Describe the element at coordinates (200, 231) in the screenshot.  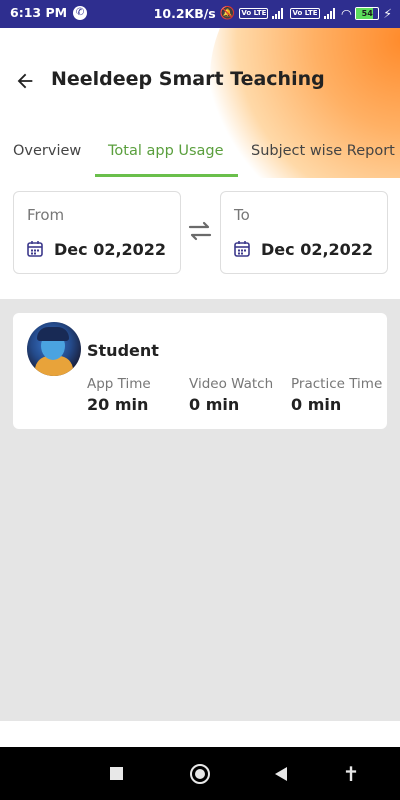
I see `swap-icon` at that location.